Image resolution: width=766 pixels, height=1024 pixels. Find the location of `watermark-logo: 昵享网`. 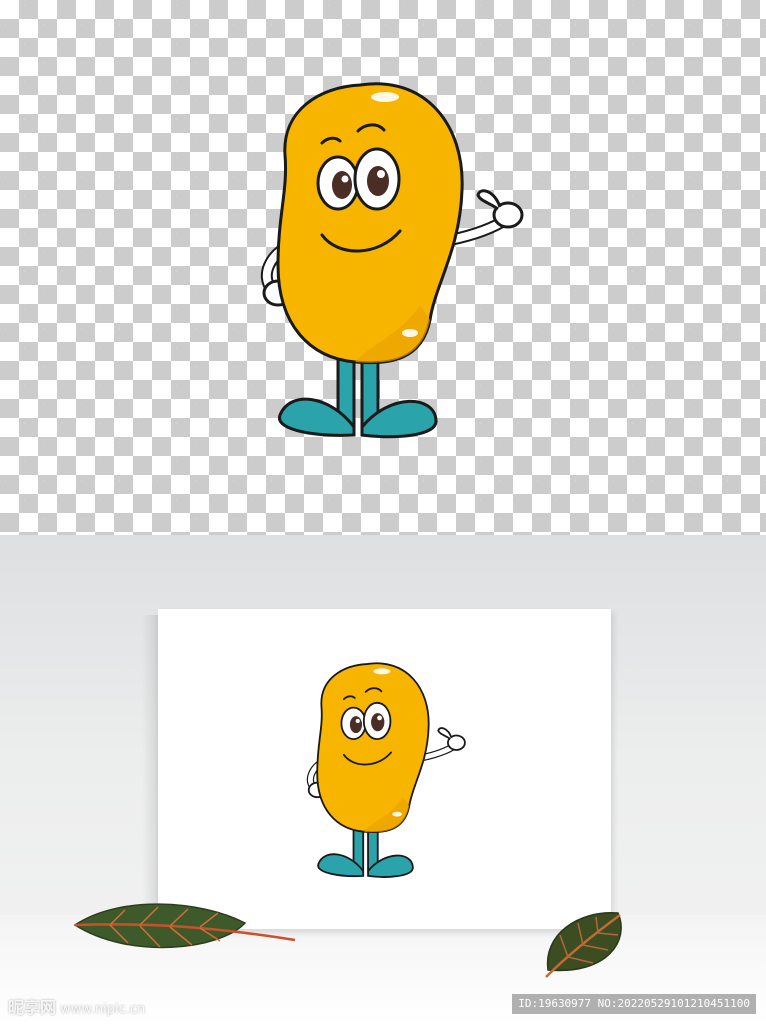

watermark-logo: 昵享网 is located at coordinates (32, 1007).